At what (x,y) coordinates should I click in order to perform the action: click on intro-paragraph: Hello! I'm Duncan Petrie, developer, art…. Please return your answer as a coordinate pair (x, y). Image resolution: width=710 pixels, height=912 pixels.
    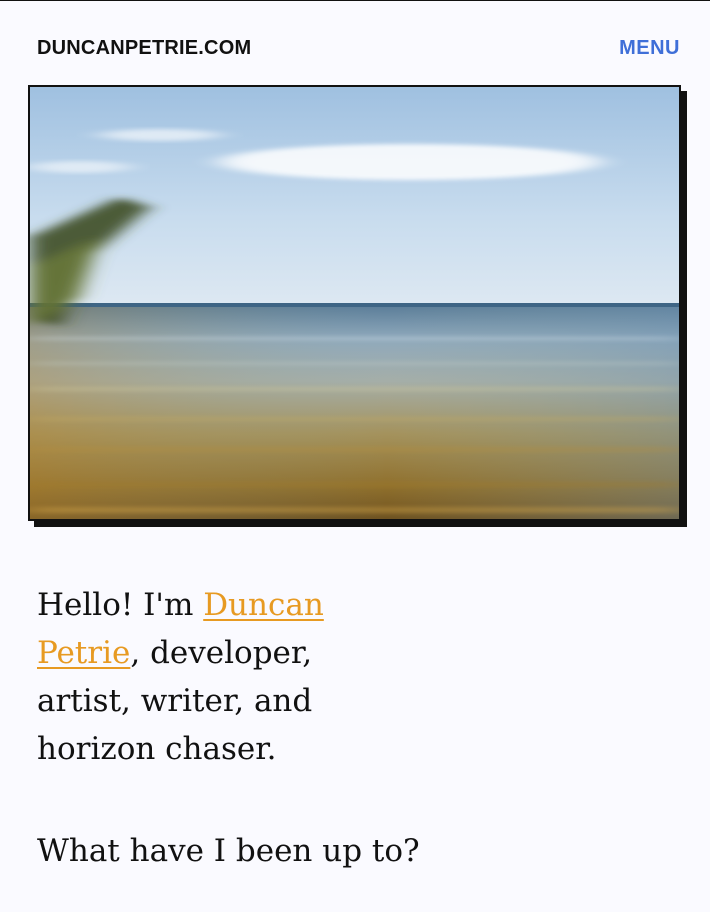
    Looking at the image, I should click on (197, 677).